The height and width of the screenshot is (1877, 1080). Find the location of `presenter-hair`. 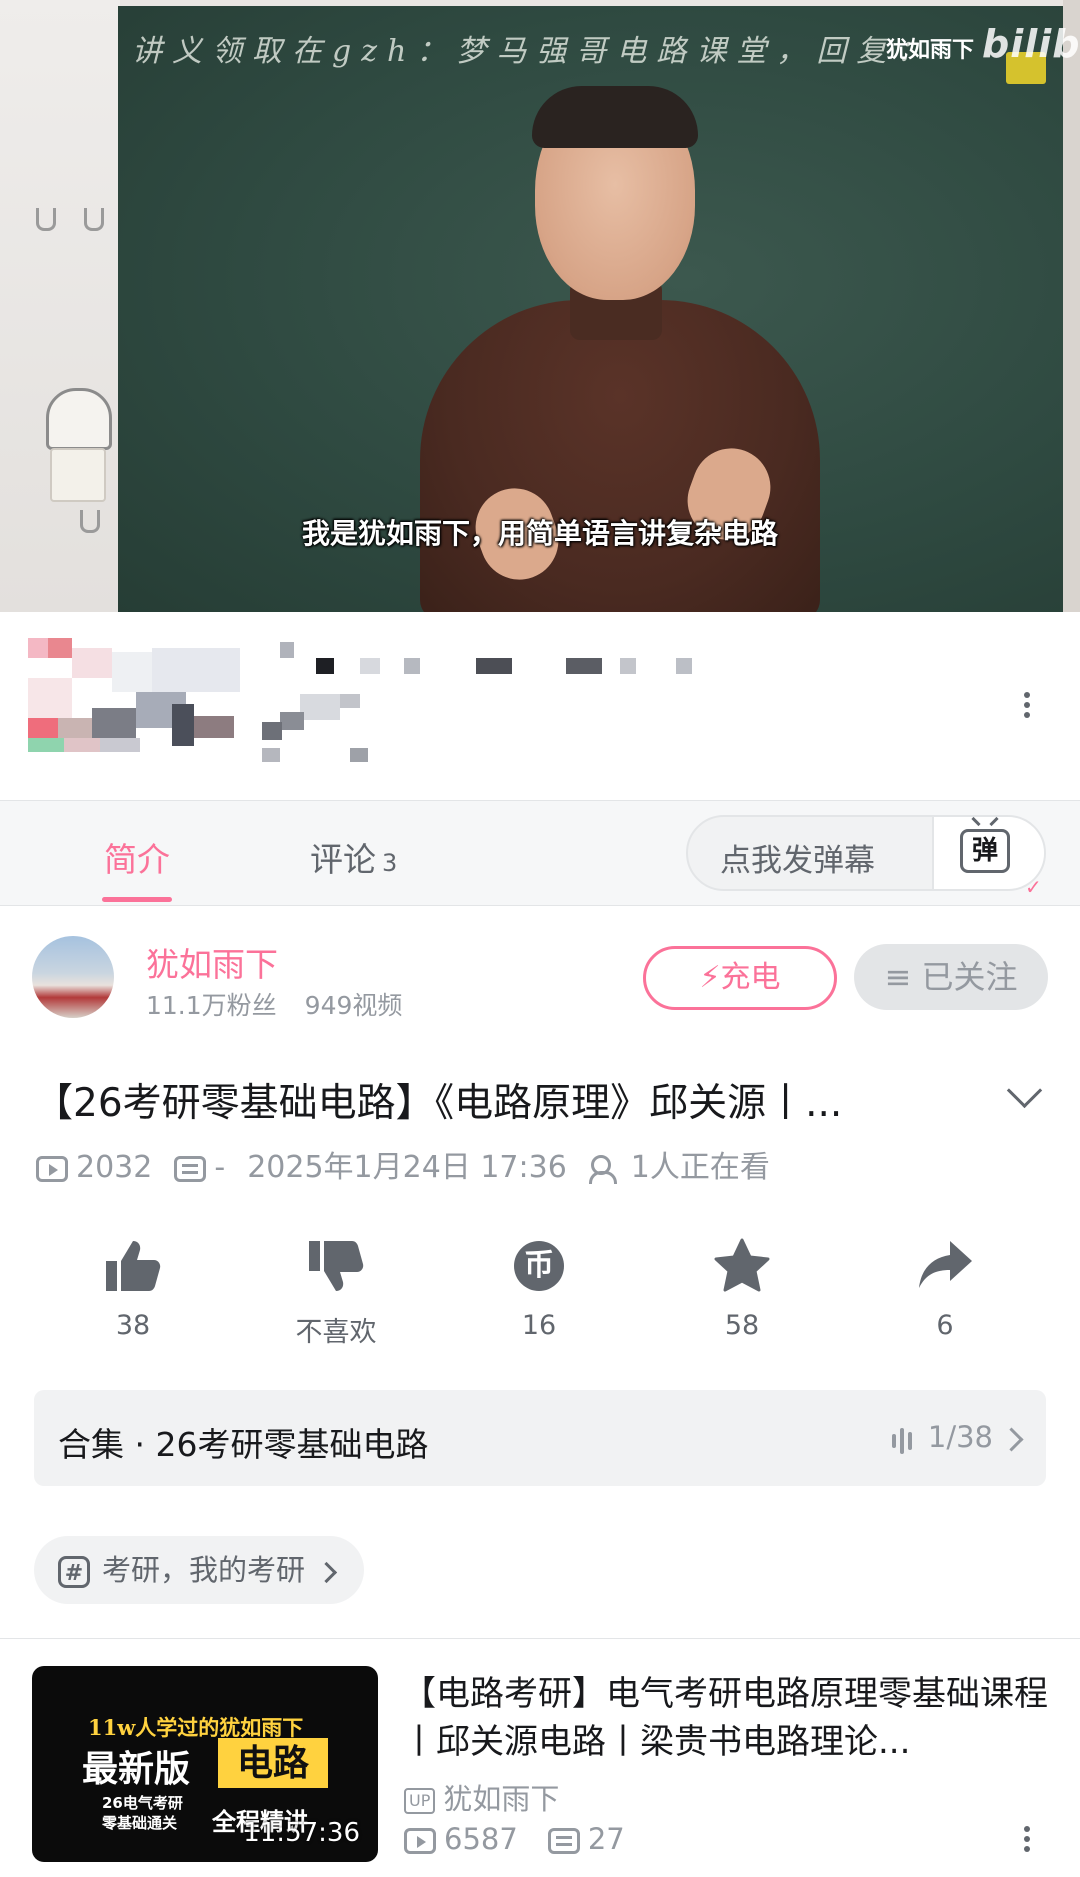

presenter-hair is located at coordinates (615, 117).